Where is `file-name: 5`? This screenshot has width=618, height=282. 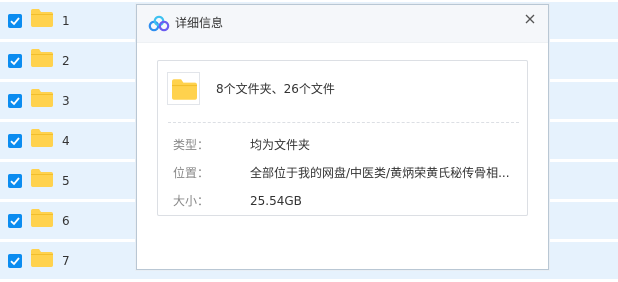
file-name: 5 is located at coordinates (66, 181).